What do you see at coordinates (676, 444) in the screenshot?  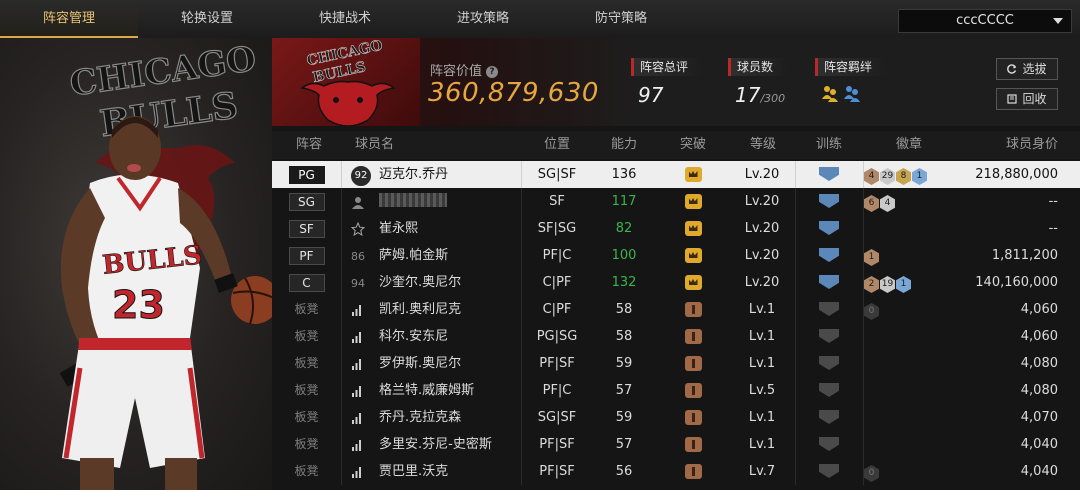 I see `roster-row: 板凳 多里安.芬尼-史密斯 PF|SF 57 Lv.1 4,040` at bounding box center [676, 444].